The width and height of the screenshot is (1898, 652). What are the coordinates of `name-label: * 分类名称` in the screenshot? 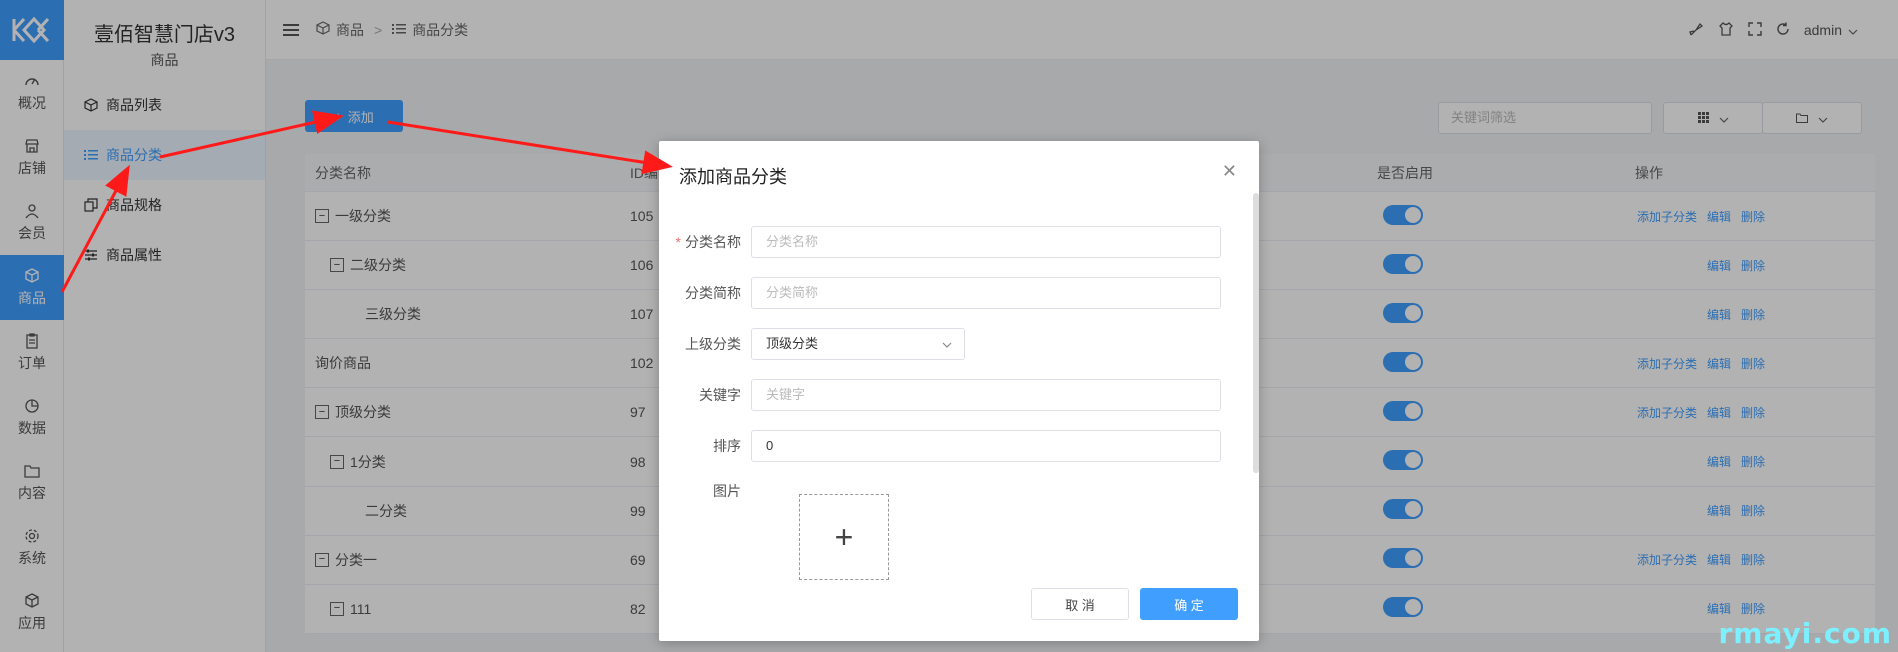 It's located at (708, 242).